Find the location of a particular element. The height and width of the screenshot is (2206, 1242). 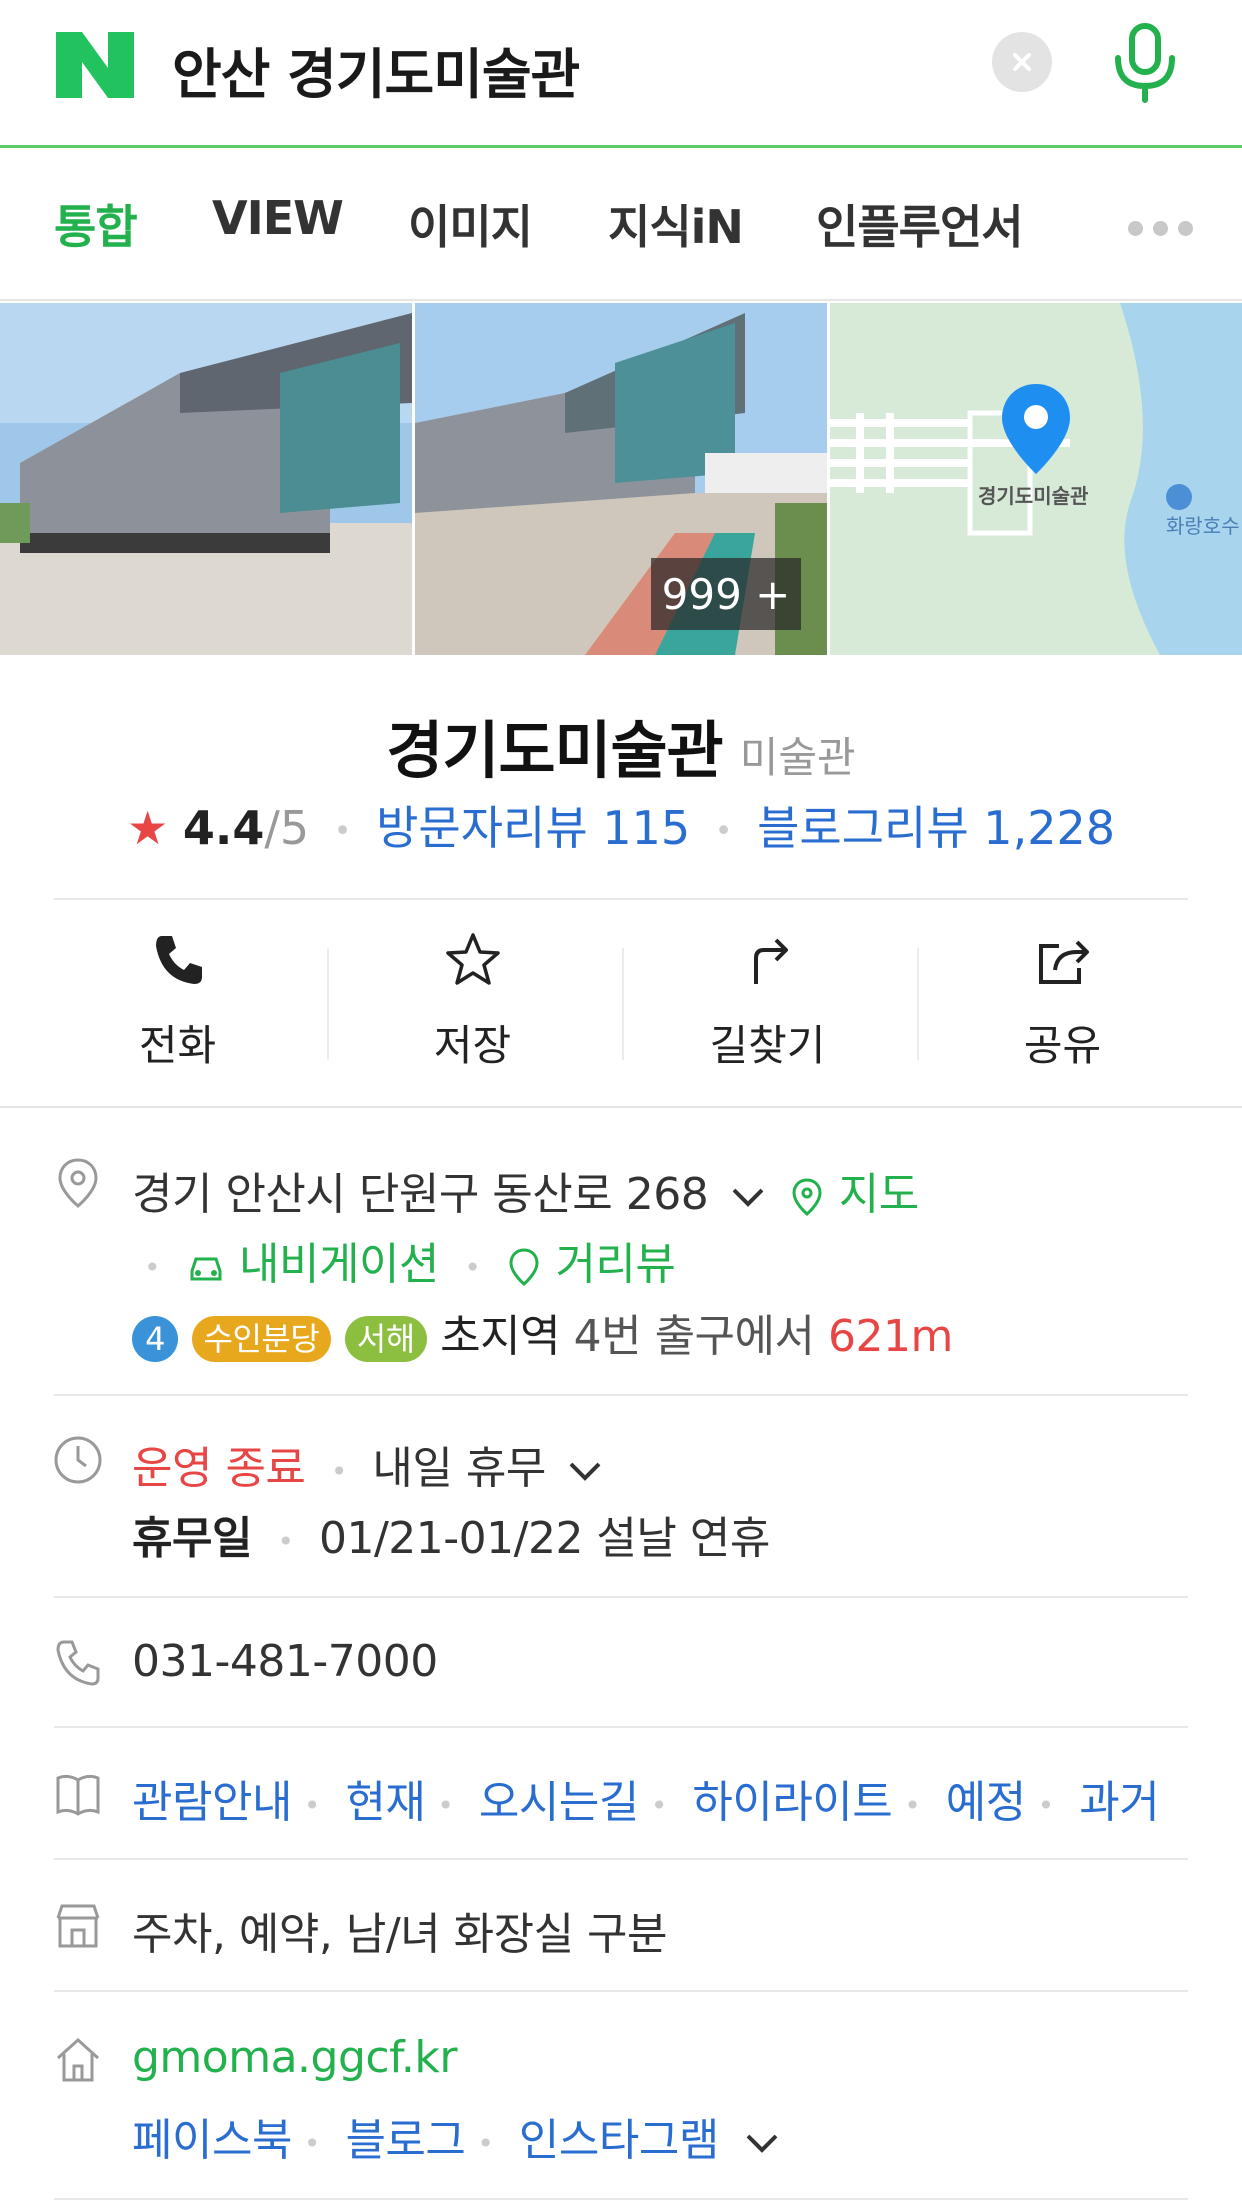

store-icon is located at coordinates (78, 1926).